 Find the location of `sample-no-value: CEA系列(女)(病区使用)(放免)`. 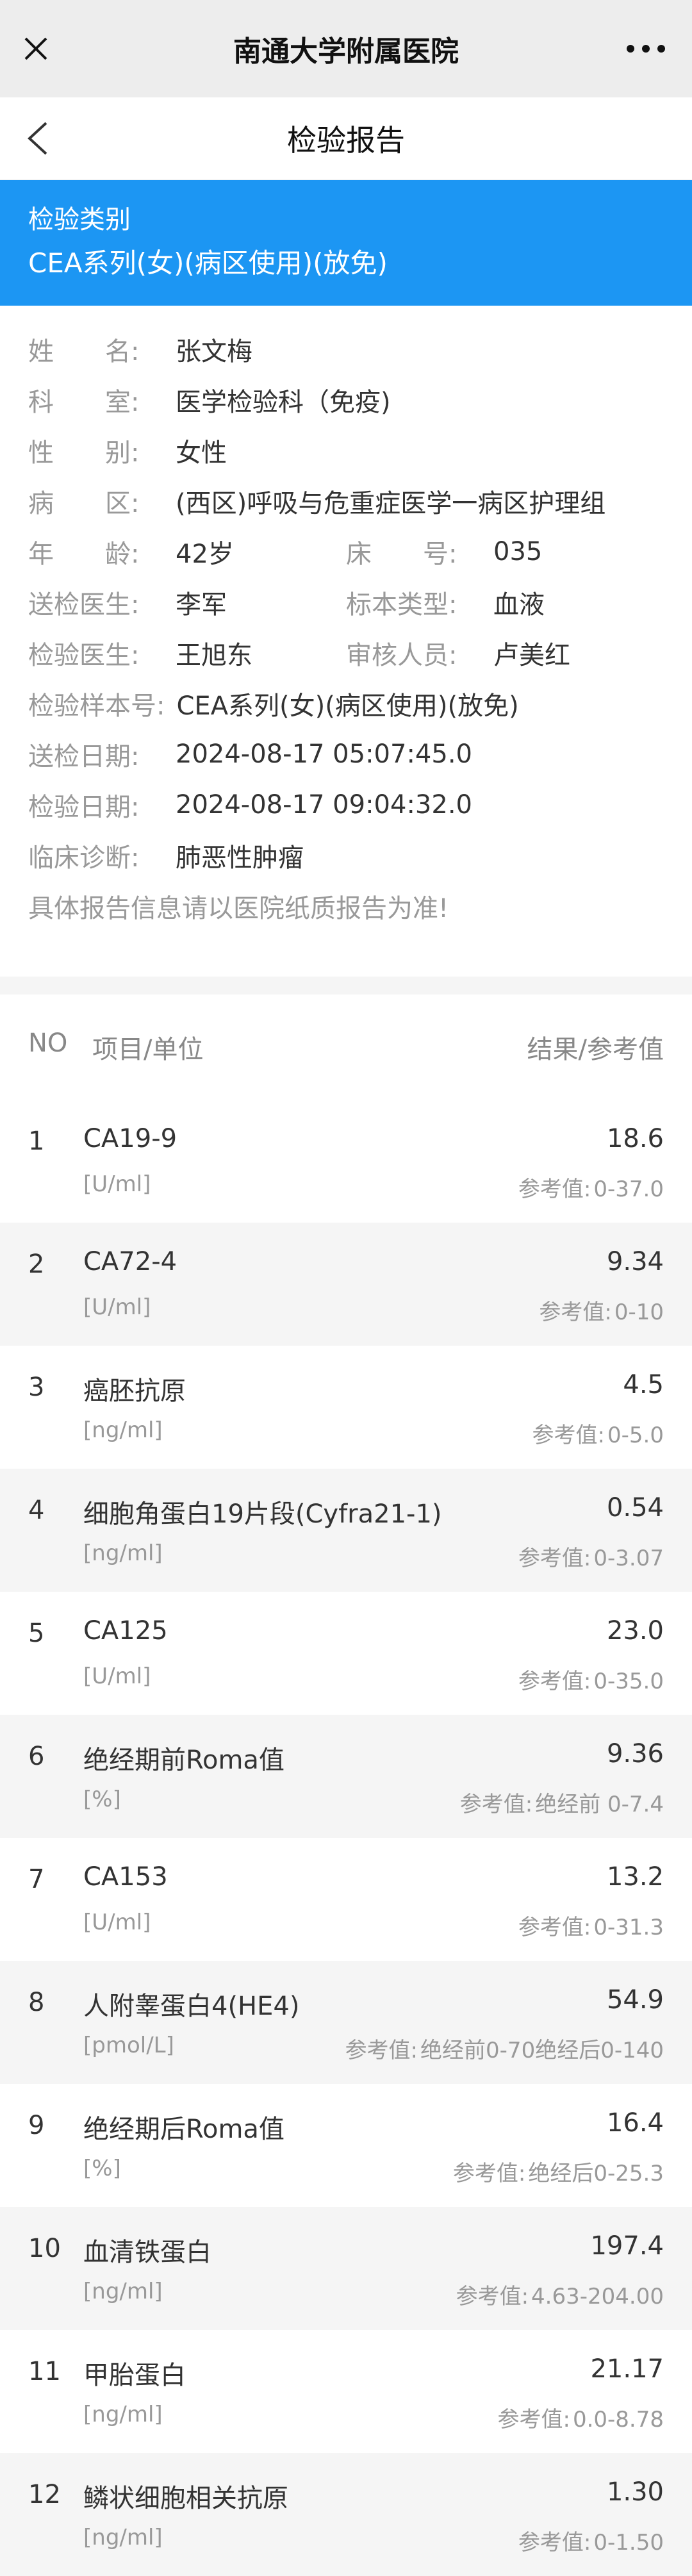

sample-no-value: CEA系列(女)(病区使用)(放免) is located at coordinates (347, 706).